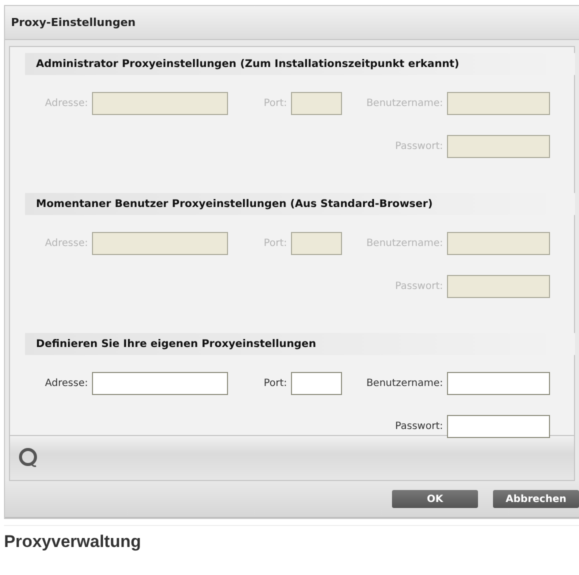  What do you see at coordinates (300, 64) in the screenshot?
I see `section-header: Administrator Proxyeinstellungen (Zum Installationszeitpunkt erkannt)` at bounding box center [300, 64].